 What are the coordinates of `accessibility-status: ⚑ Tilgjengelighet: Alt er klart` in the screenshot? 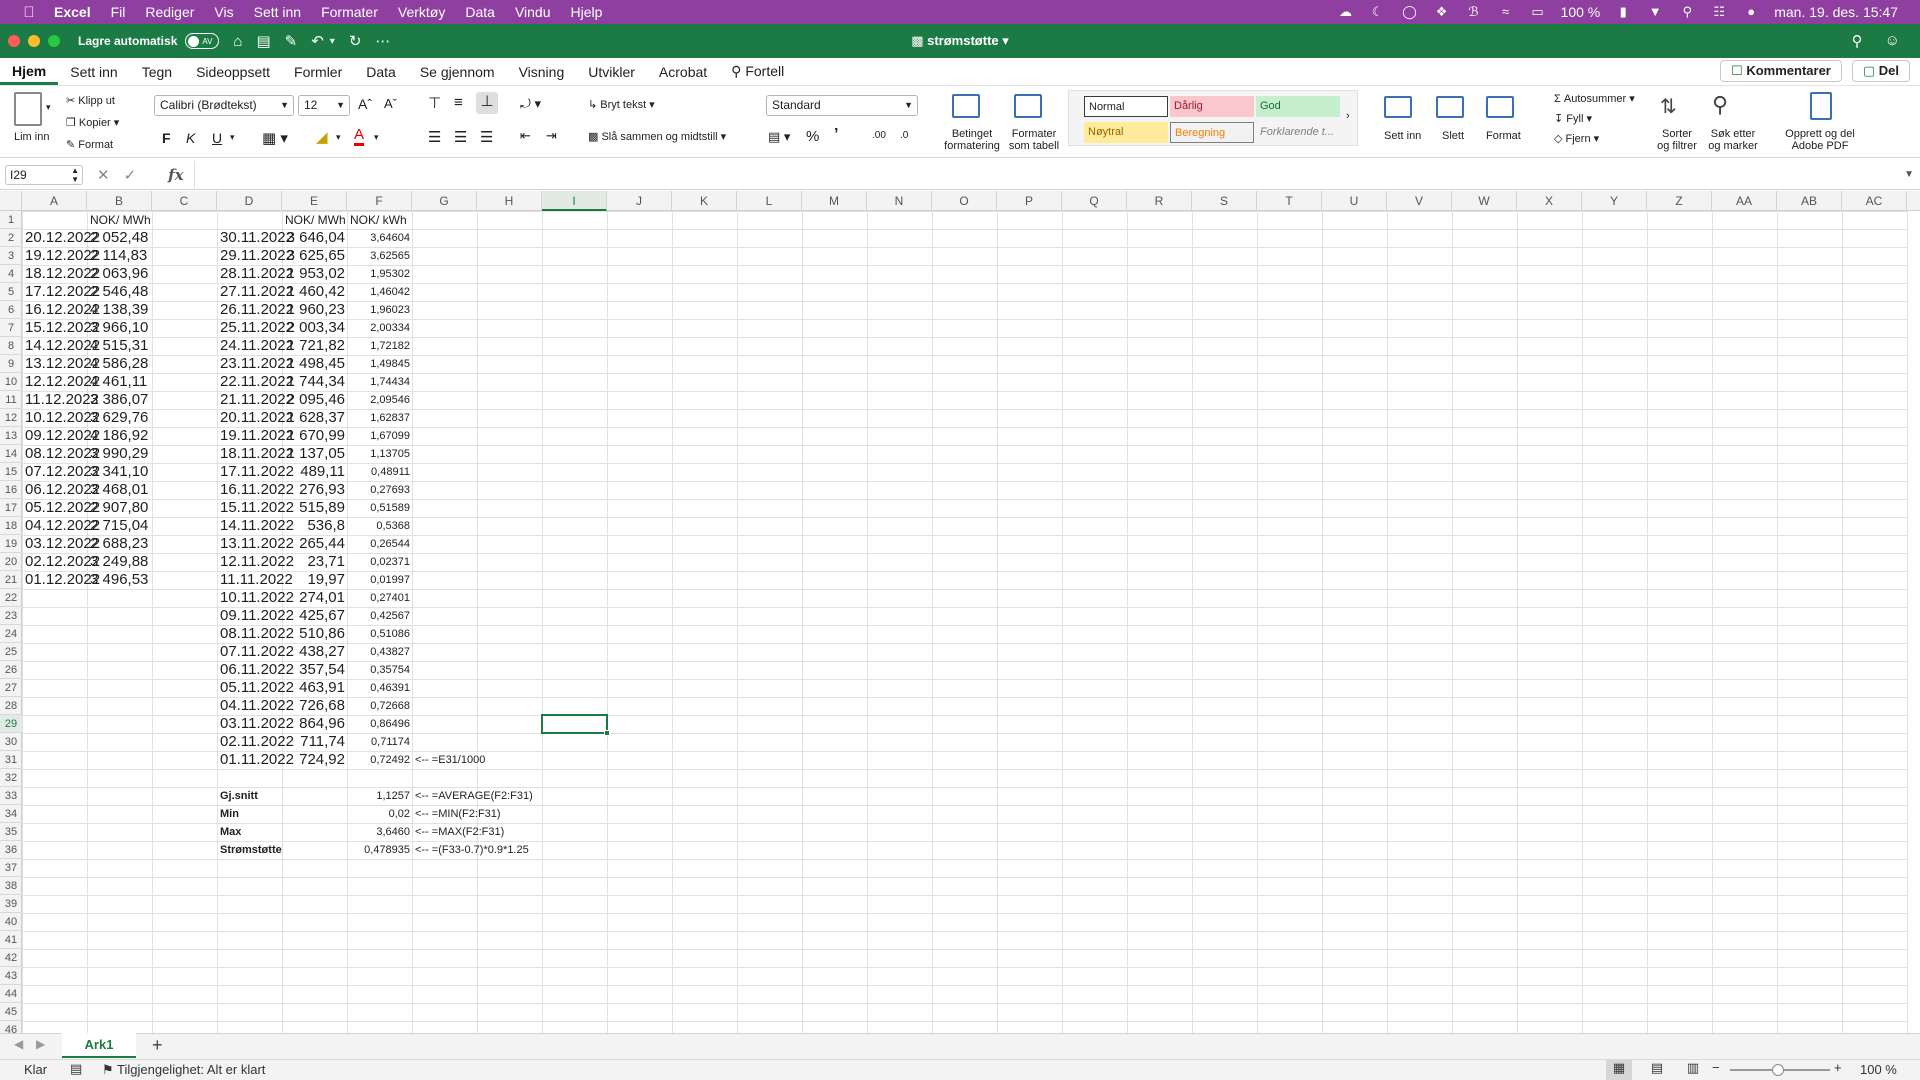 It's located at (183, 1070).